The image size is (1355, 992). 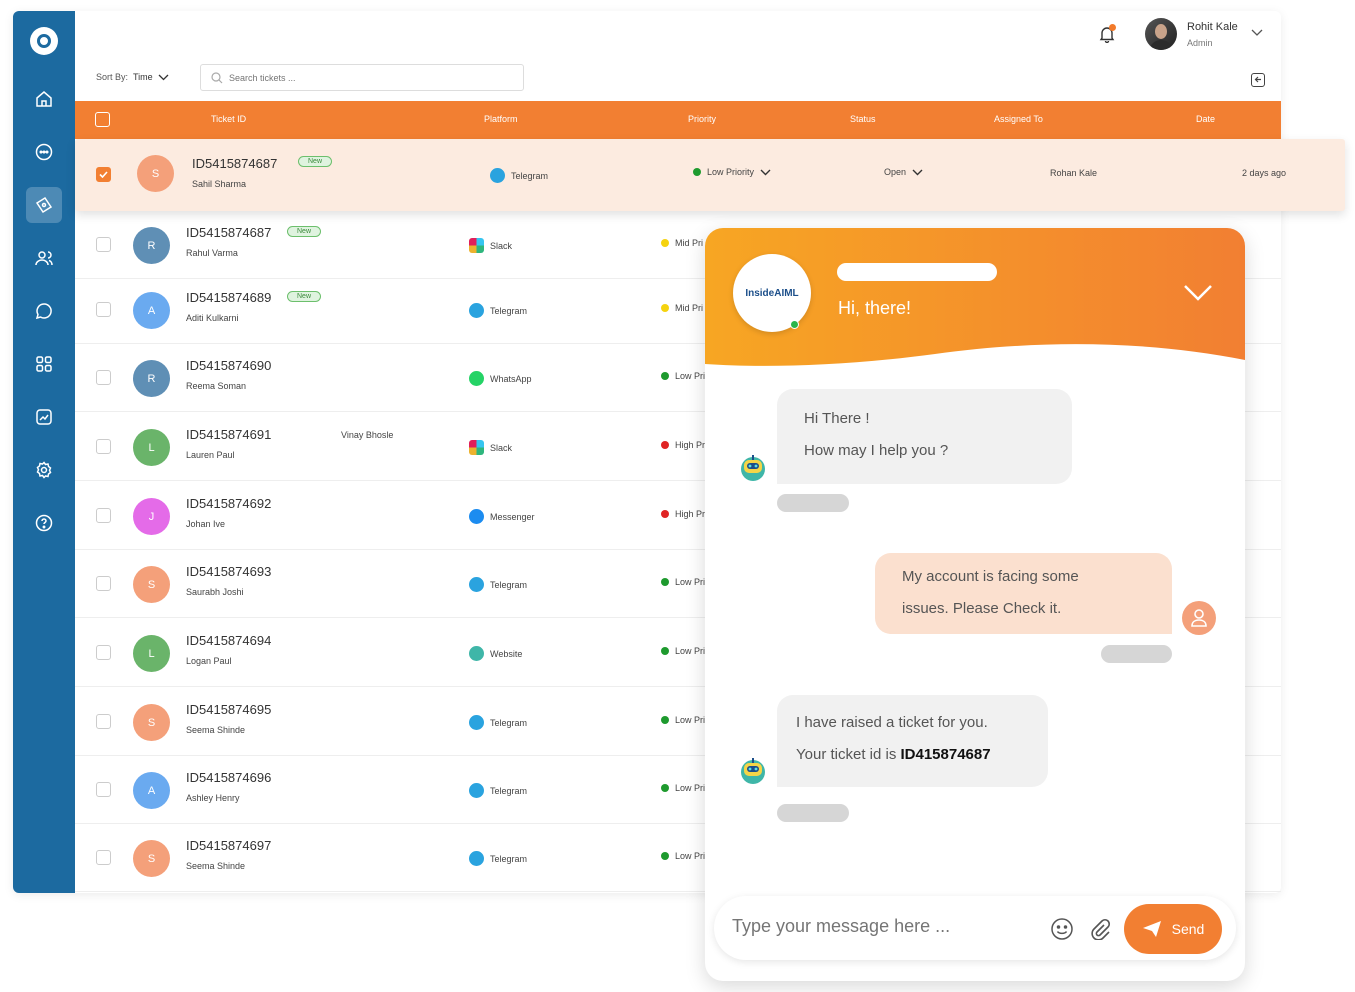 I want to click on search-box, so click(x=362, y=77).